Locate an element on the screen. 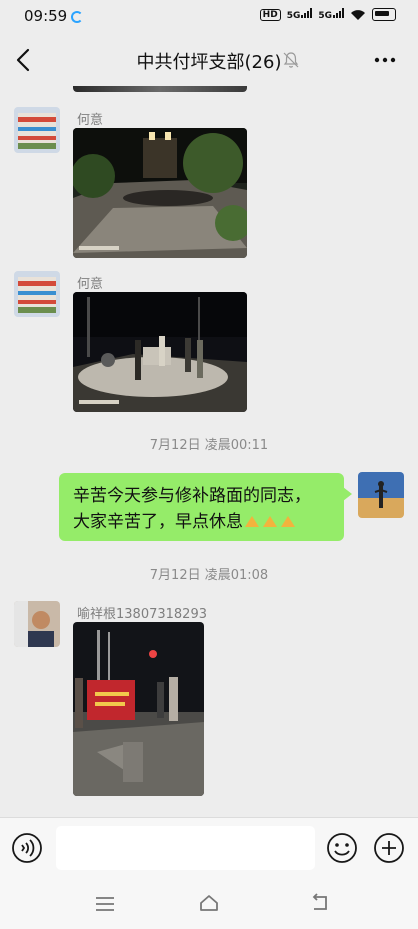  chat-header: 中共付坪支部(26) is located at coordinates (209, 60).